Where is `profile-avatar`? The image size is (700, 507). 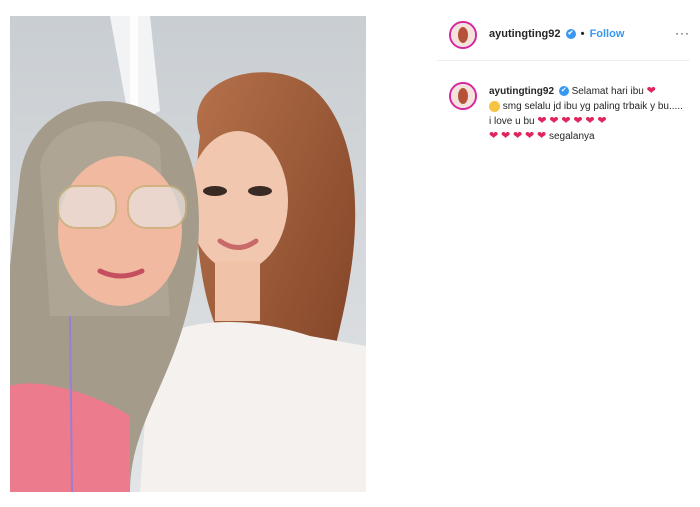 profile-avatar is located at coordinates (463, 35).